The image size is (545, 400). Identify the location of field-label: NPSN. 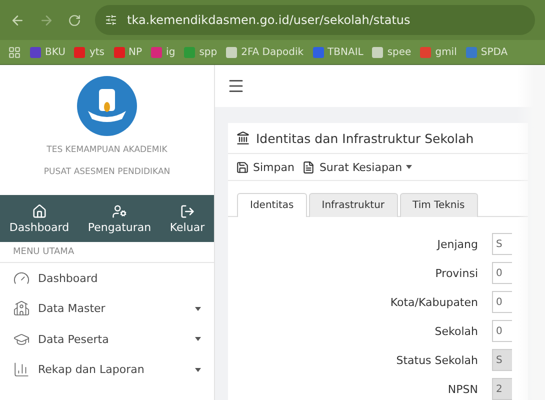
(462, 389).